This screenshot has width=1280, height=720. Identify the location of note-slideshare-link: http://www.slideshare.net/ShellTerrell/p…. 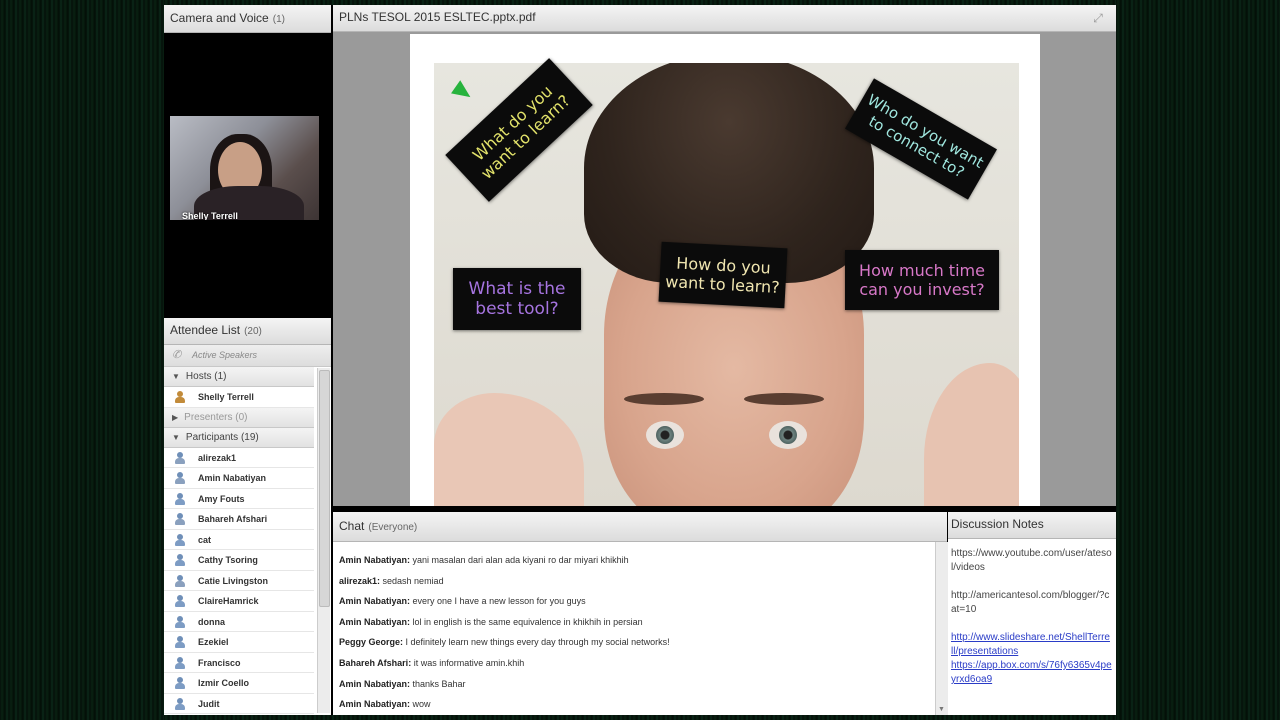
(1031, 645).